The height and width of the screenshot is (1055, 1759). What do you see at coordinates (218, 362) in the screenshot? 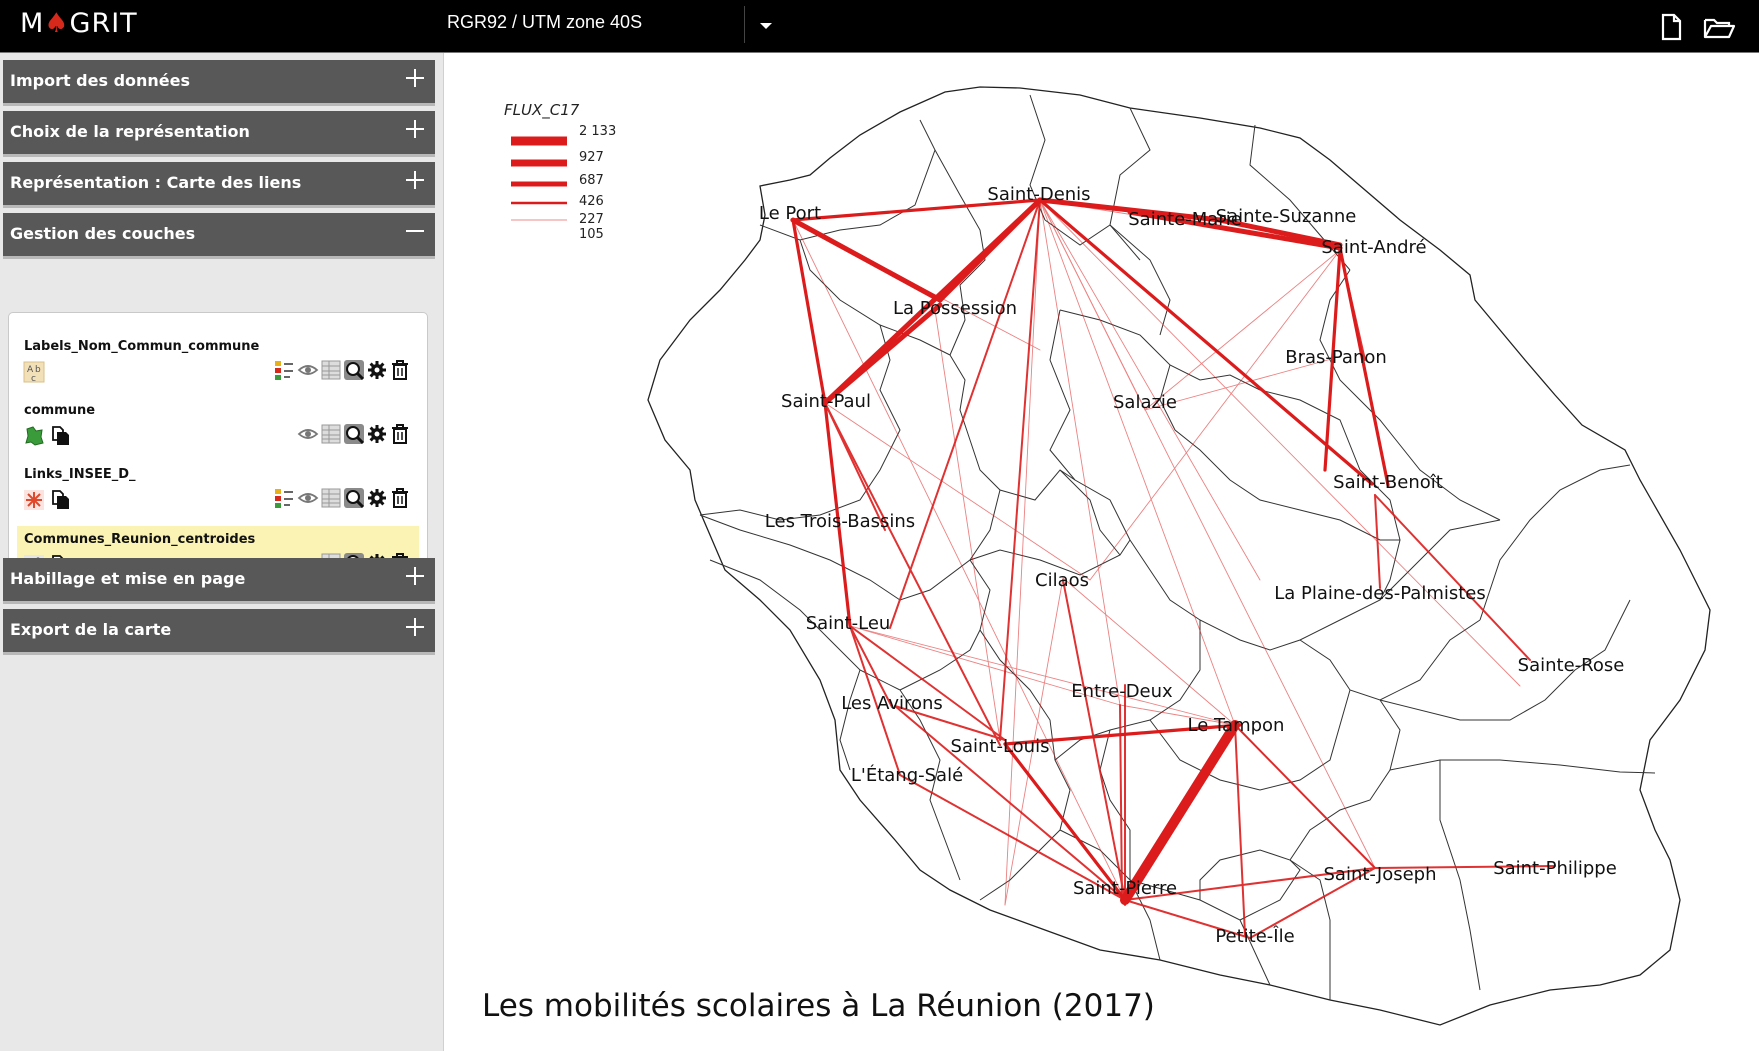
I see `layer-item: Labels_Nom_Commun_commune Ab c` at bounding box center [218, 362].